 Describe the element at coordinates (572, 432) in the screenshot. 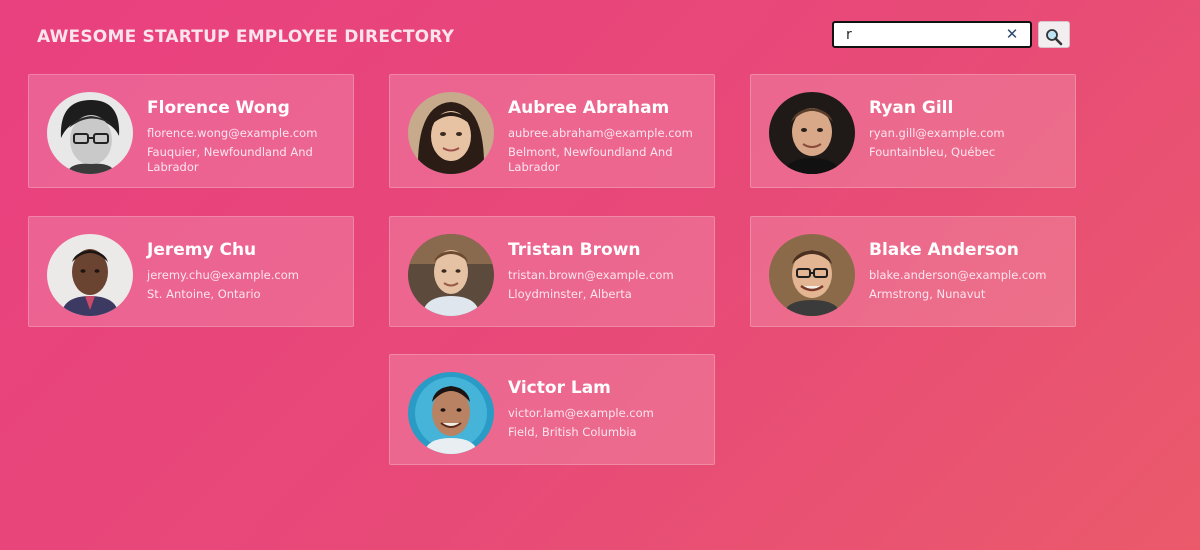

I see `employee-location: Field, British Columbia` at that location.